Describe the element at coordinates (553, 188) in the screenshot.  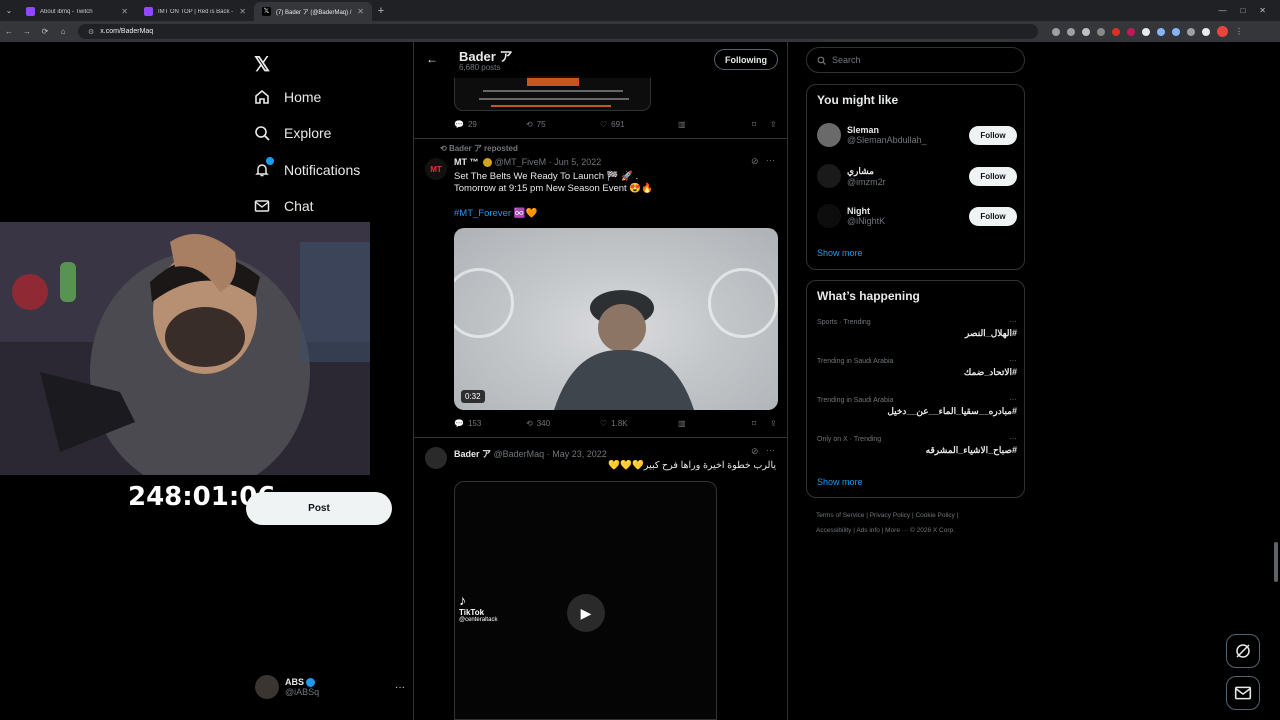
I see `tweet-text: Tomorrow at 9:15 pm New Season Event 😍🔥` at that location.